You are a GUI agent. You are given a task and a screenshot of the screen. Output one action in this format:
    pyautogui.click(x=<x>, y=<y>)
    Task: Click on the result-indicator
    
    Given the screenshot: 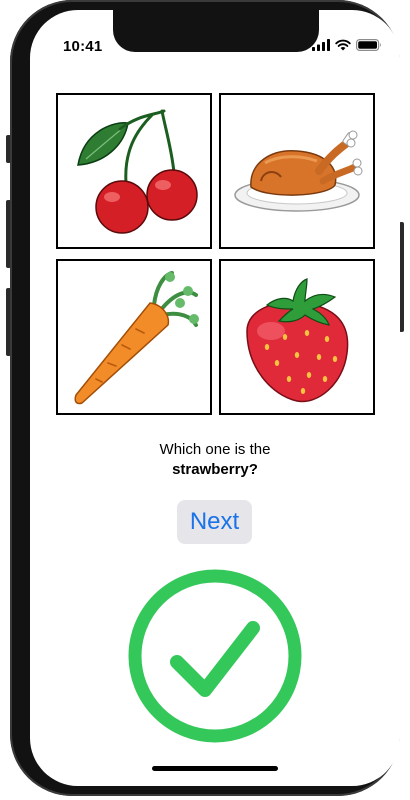 What is the action you would take?
    pyautogui.click(x=215, y=656)
    